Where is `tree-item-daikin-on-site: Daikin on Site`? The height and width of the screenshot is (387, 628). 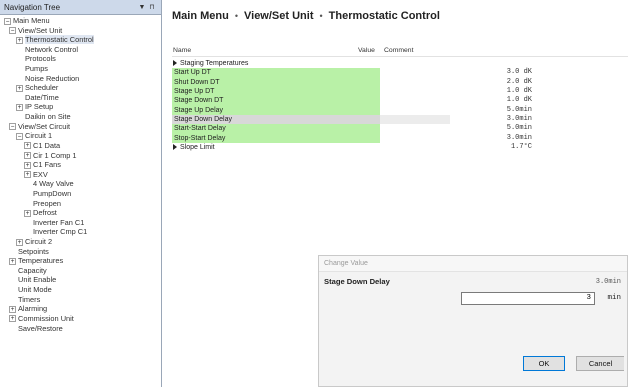
tree-item-daikin-on-site: Daikin on Site is located at coordinates (80, 117).